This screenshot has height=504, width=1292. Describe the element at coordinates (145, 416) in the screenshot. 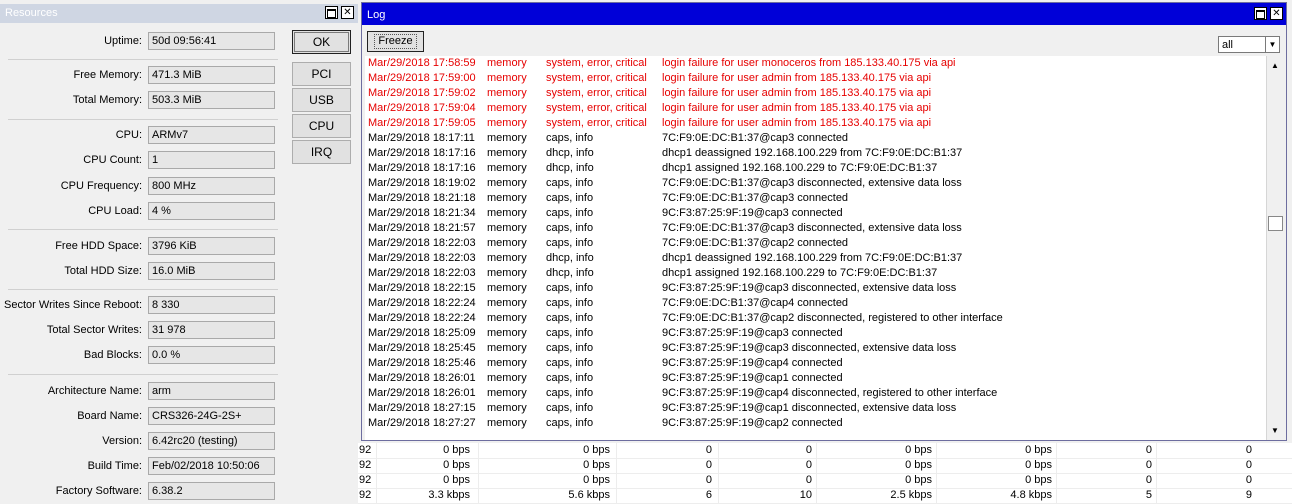

I see `resource-field-row: Board Name: CRS326-24G-2S+` at that location.